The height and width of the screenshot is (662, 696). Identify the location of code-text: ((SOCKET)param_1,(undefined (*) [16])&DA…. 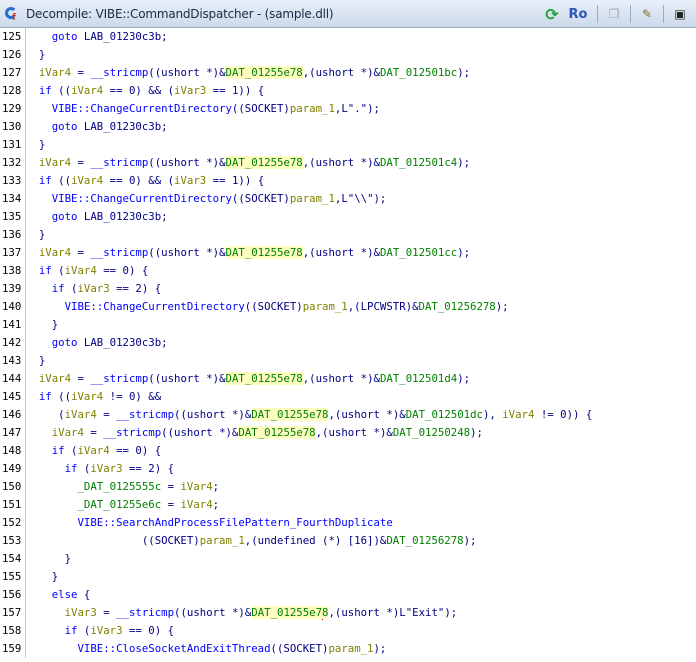
(251, 541).